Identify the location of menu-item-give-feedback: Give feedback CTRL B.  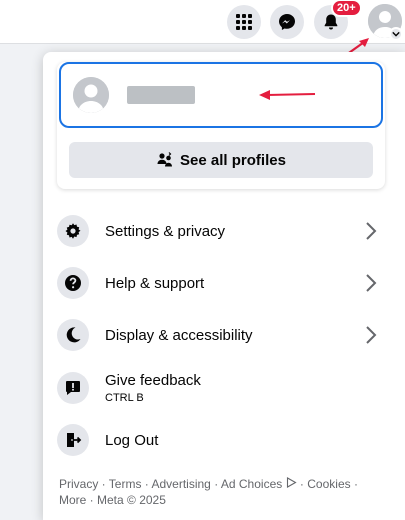
(222, 388).